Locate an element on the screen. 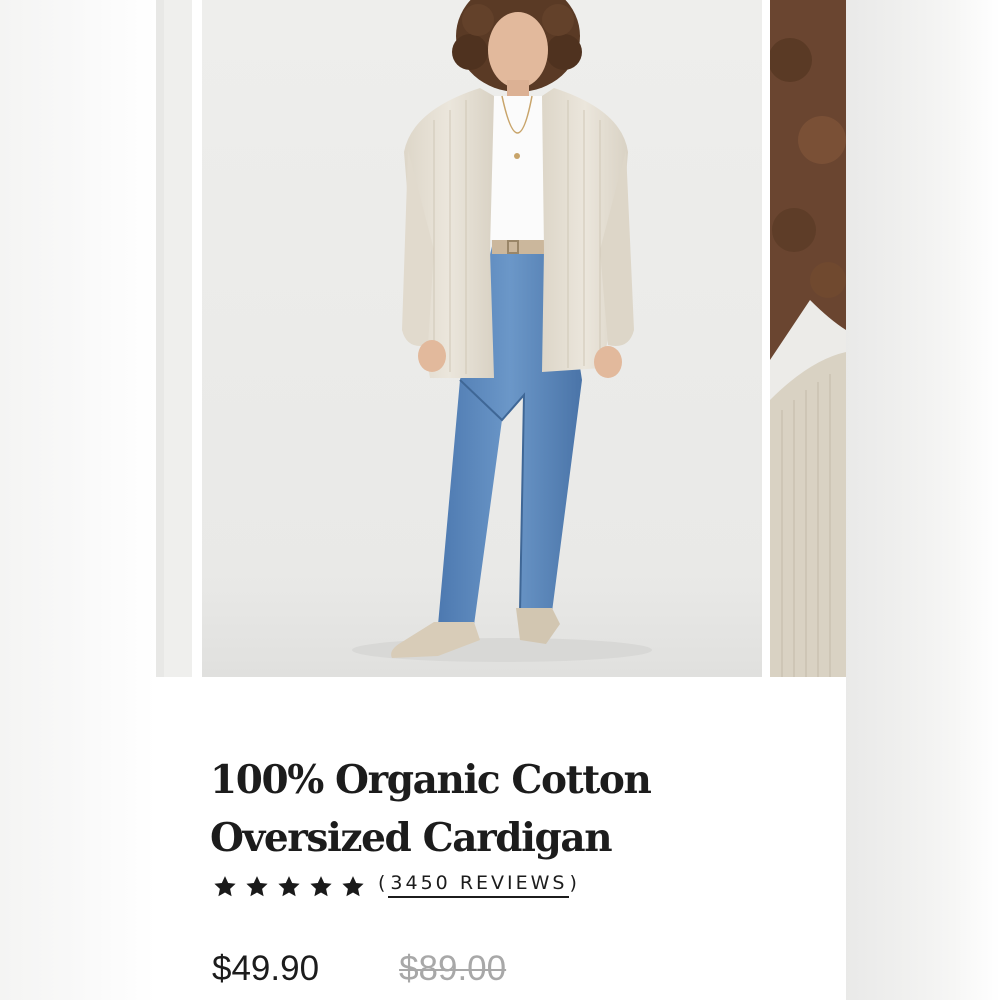 This screenshot has height=1000, width=1000. reviews-link: ( 3450 REVIEWS ) is located at coordinates (479, 886).